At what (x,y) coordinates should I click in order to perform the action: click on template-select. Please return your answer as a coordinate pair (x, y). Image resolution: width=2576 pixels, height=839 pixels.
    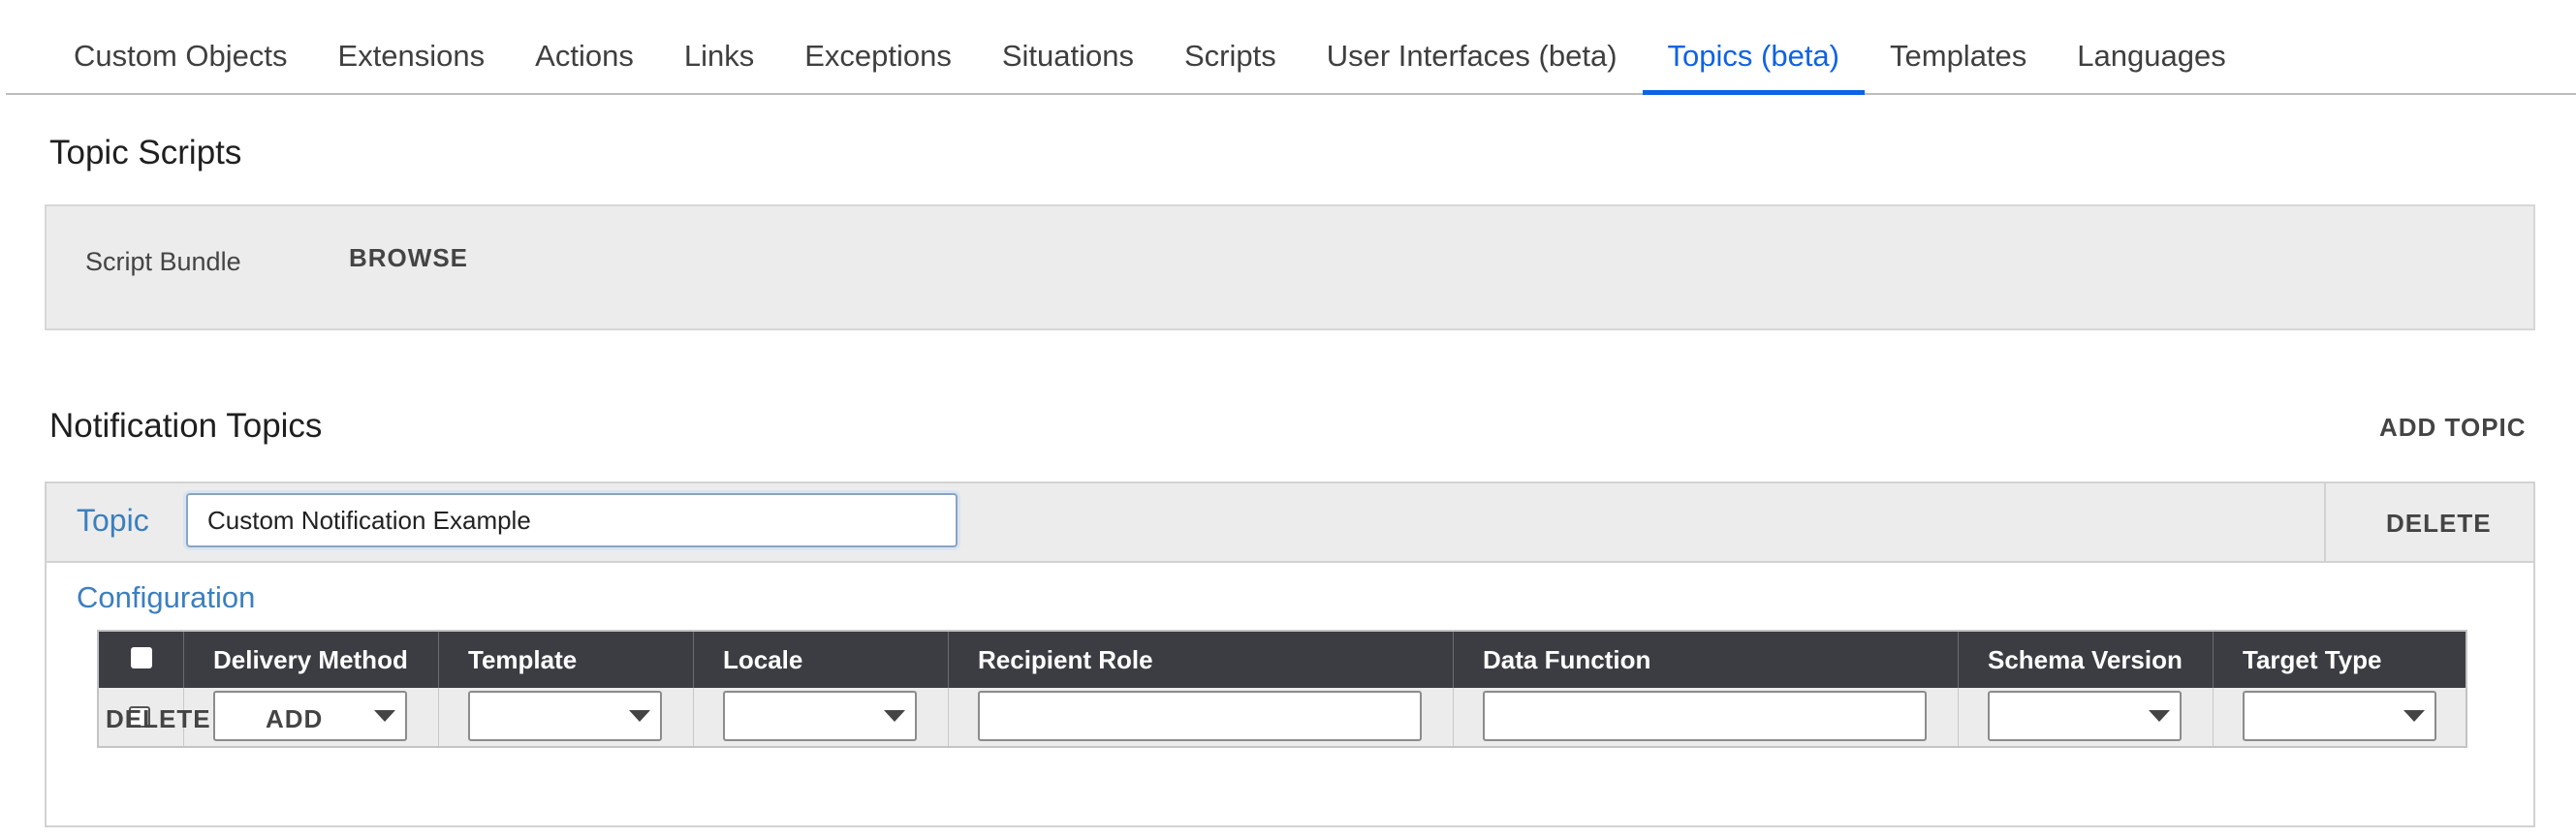
    Looking at the image, I should click on (565, 716).